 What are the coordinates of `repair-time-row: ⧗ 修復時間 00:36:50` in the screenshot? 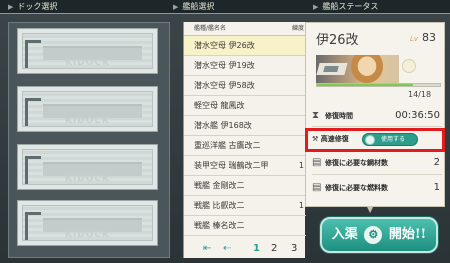 It's located at (377, 116).